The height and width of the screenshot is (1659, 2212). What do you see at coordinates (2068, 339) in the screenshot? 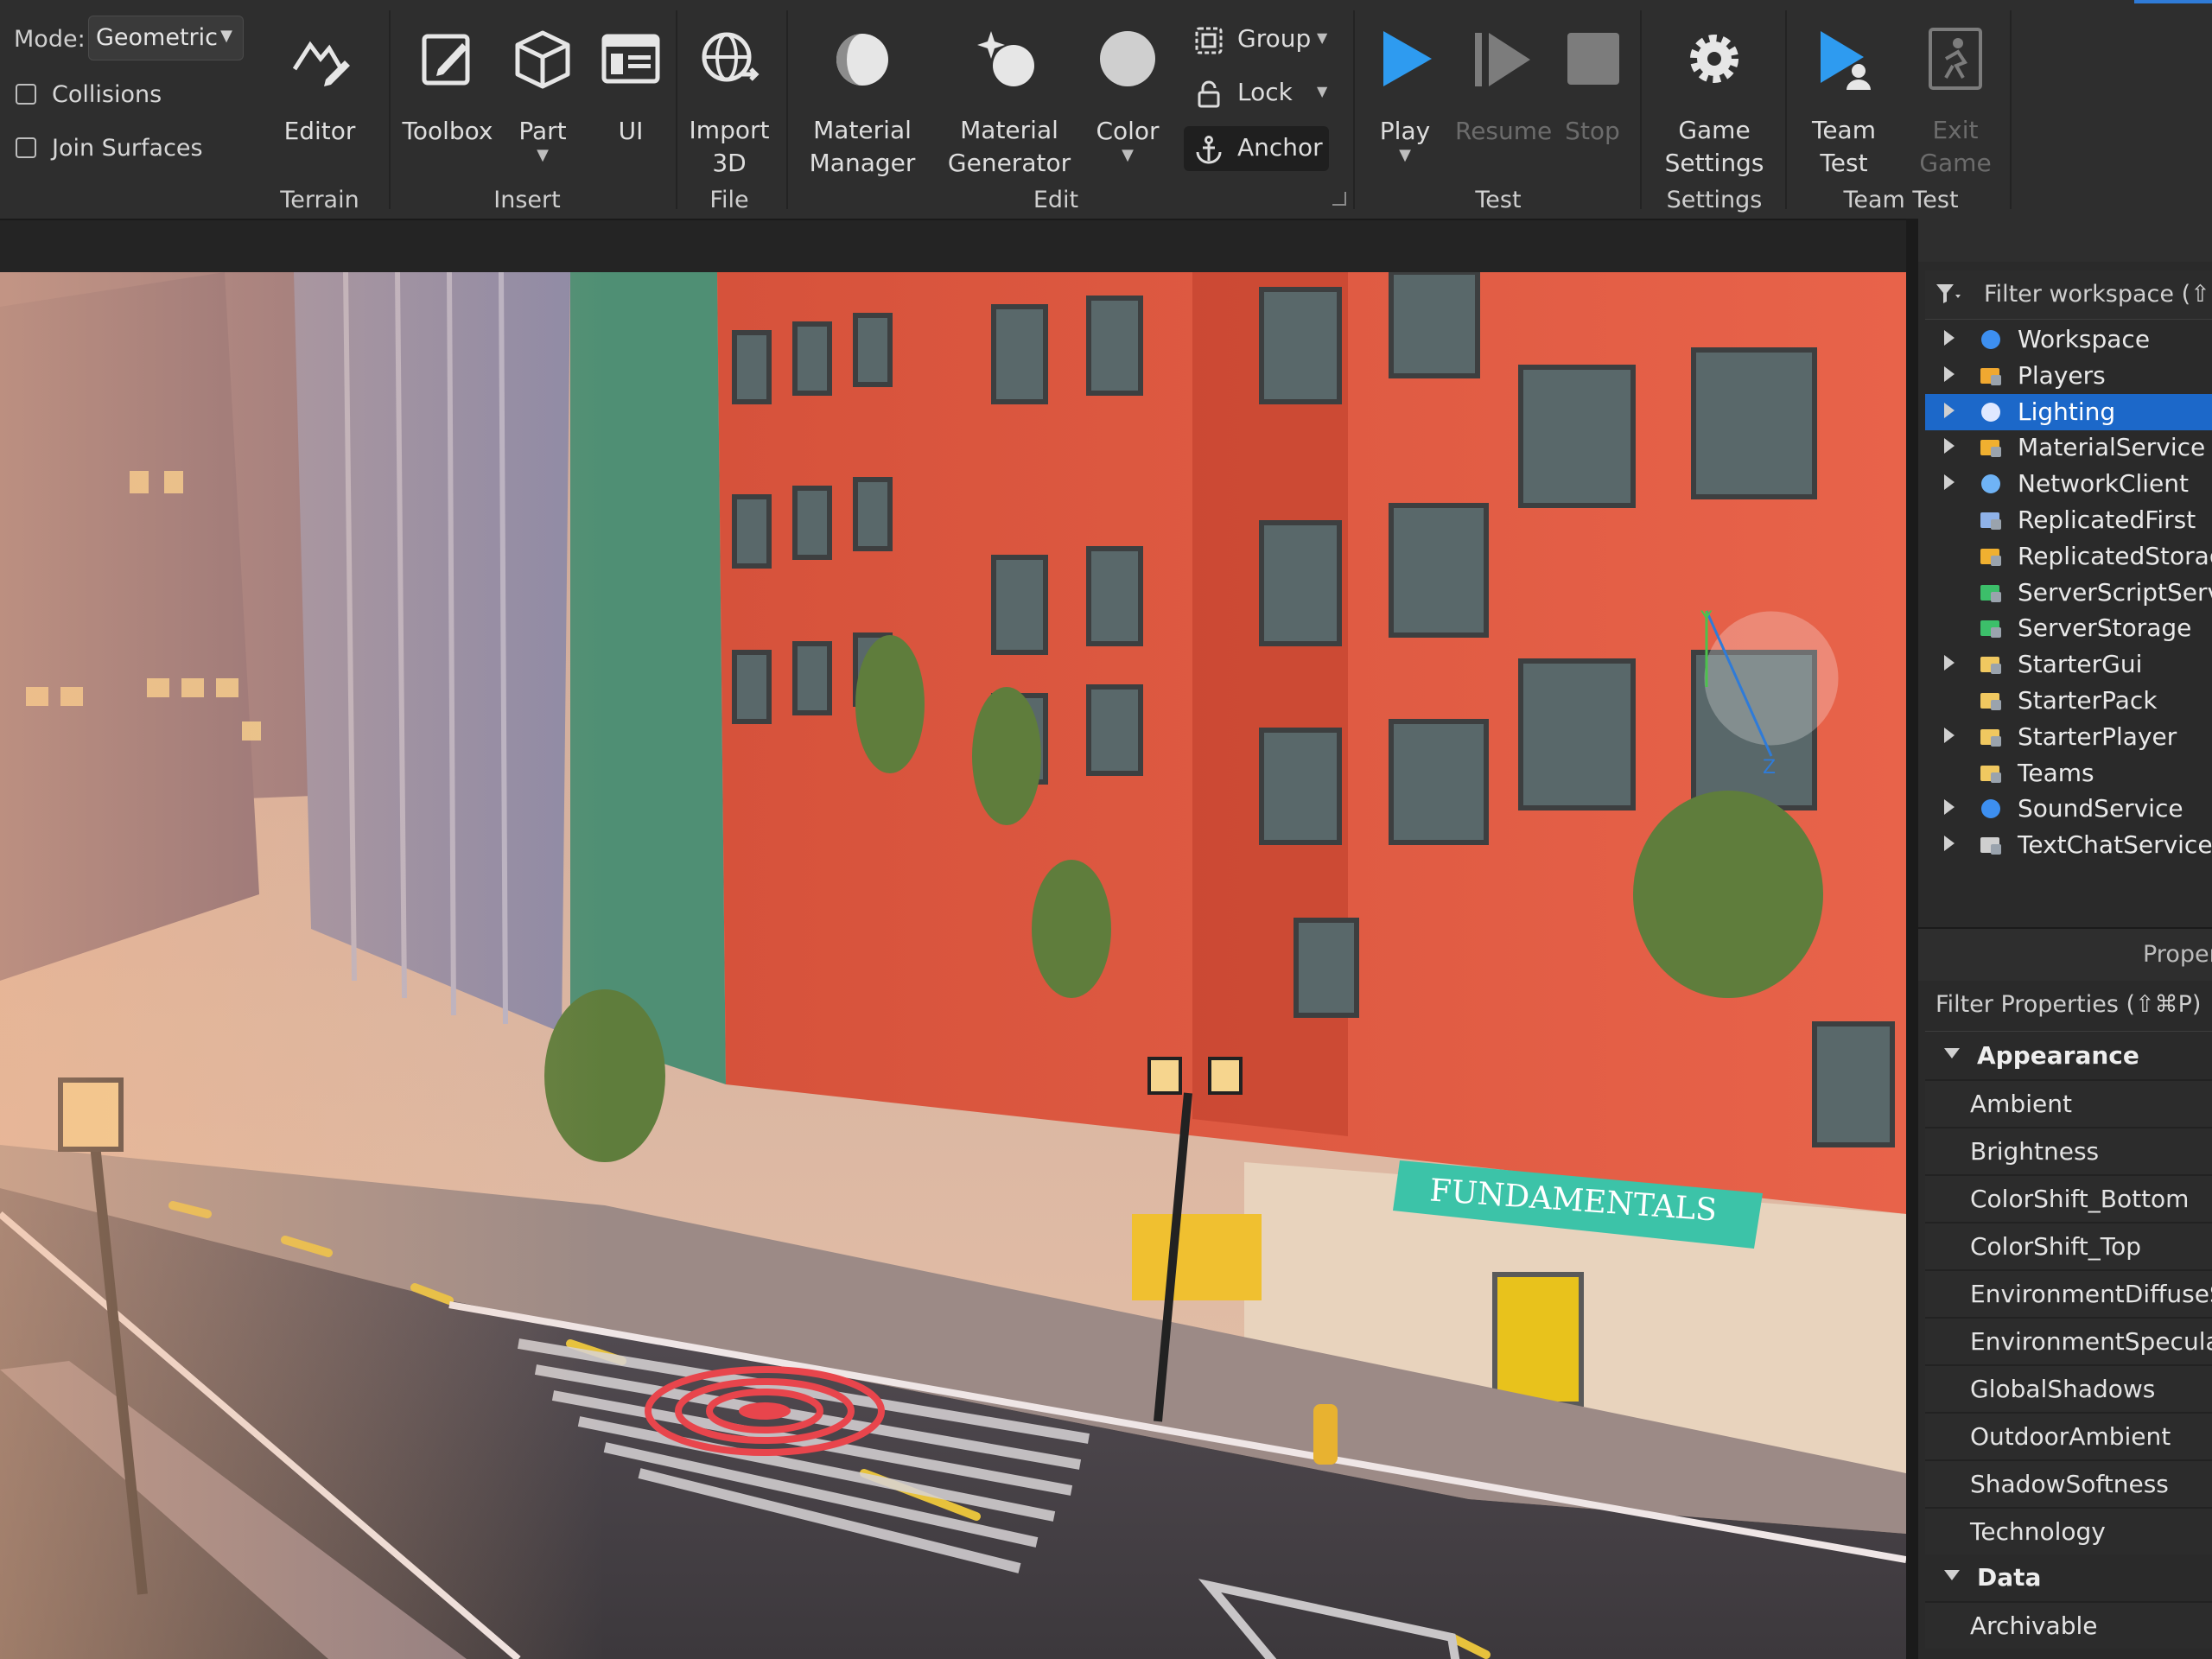
I see `explorer-item-workspace: Workspace` at bounding box center [2068, 339].